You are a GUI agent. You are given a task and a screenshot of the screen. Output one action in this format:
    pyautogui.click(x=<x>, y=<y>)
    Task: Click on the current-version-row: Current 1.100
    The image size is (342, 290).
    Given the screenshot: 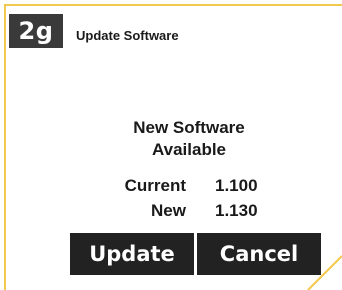 What is the action you would take?
    pyautogui.click(x=190, y=187)
    